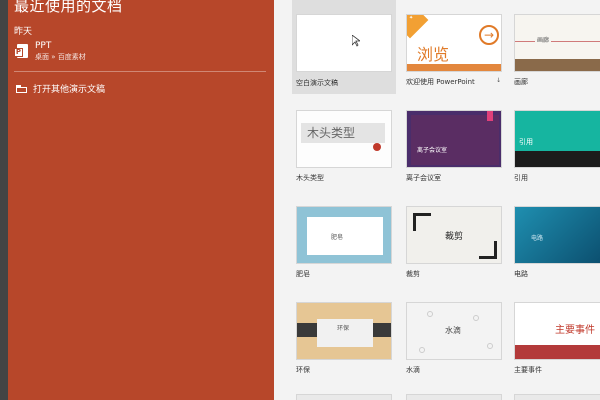 Image resolution: width=600 pixels, height=400 pixels. I want to click on arrow-right-icon: →, so click(489, 35).